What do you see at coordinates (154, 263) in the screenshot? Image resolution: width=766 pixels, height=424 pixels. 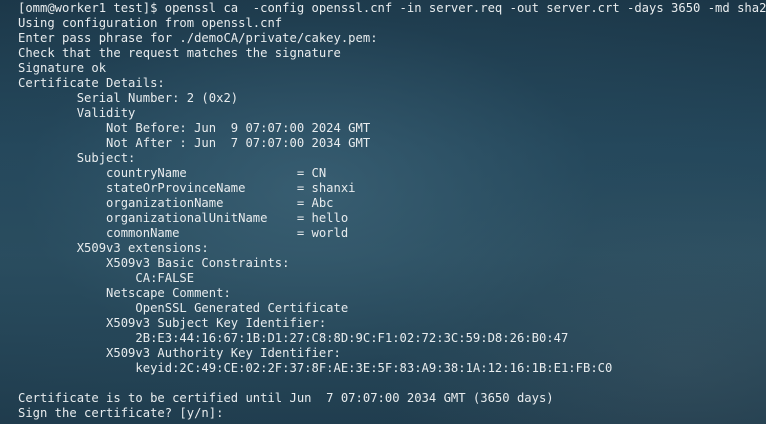 I see `output-line: X509v3 Basic Constraints:` at bounding box center [154, 263].